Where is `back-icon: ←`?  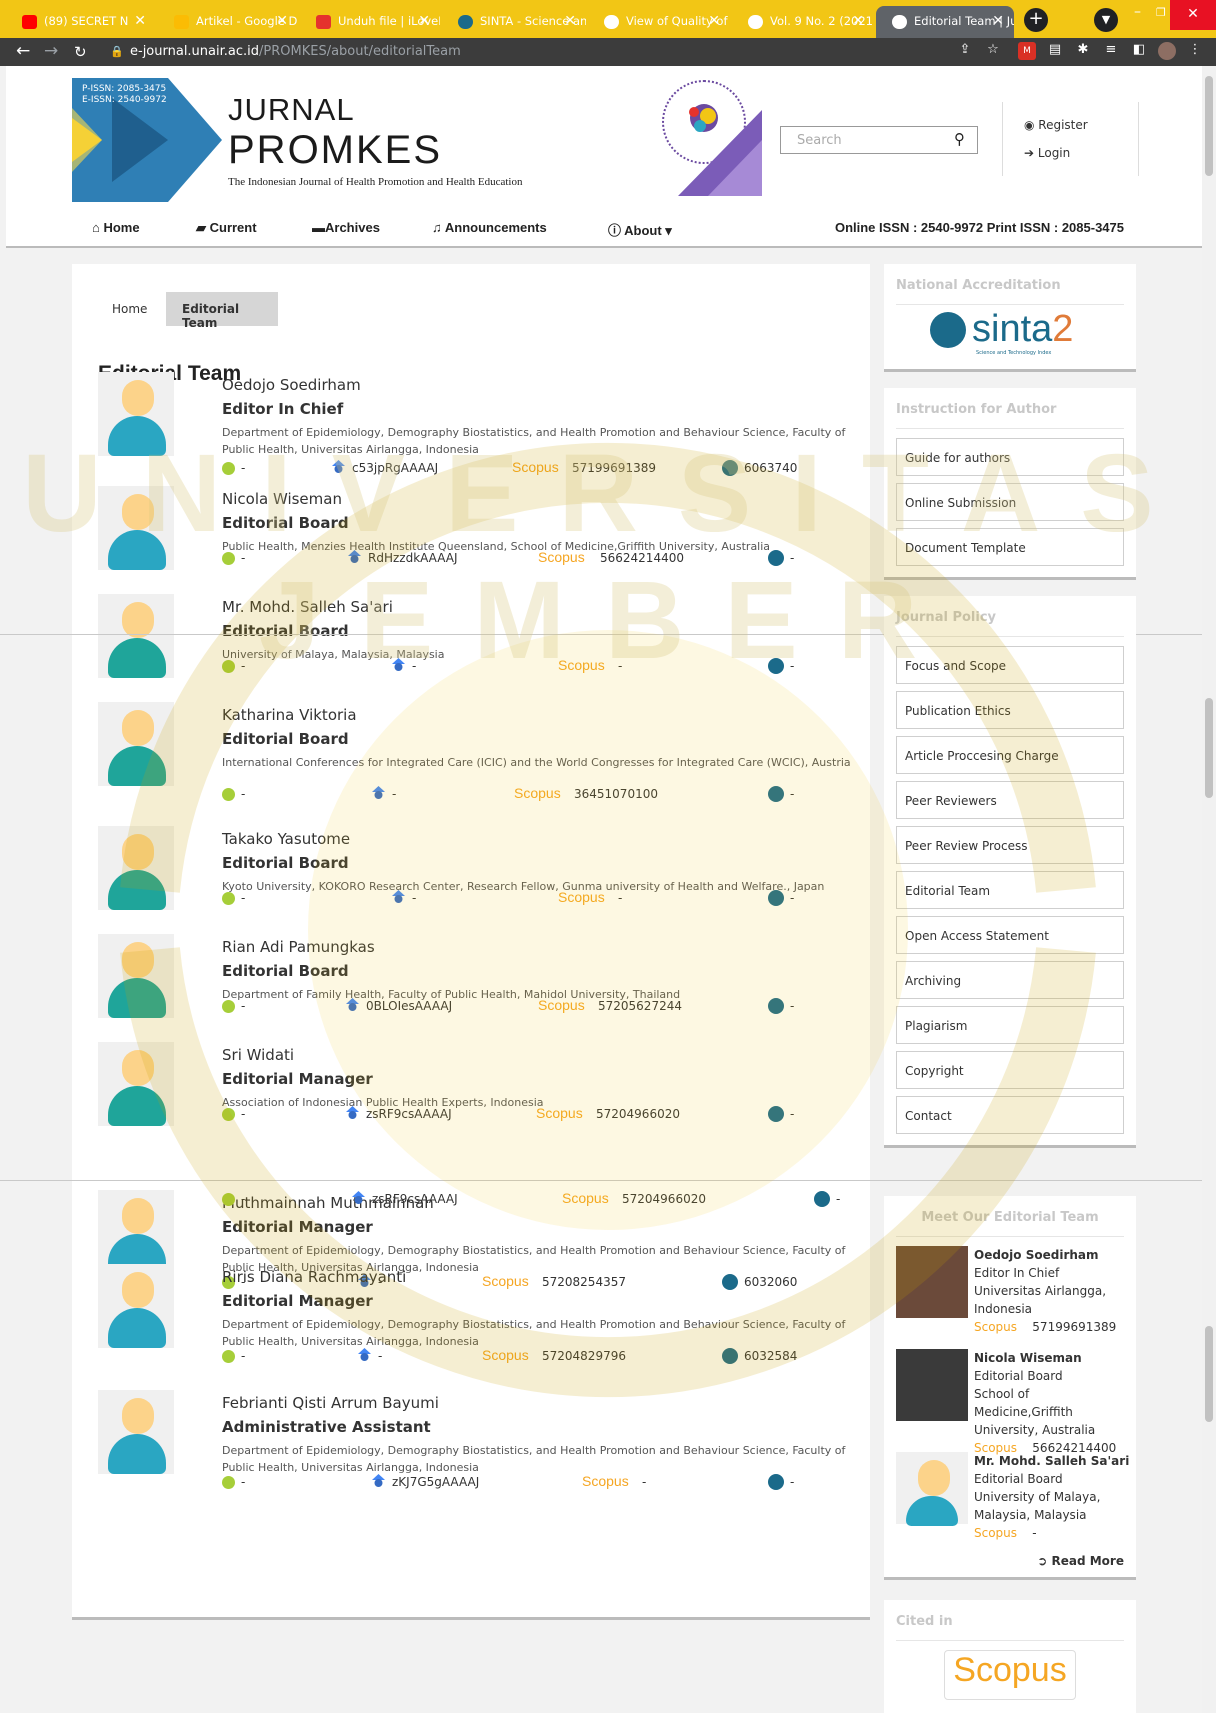
back-icon: ← is located at coordinates (23, 51).